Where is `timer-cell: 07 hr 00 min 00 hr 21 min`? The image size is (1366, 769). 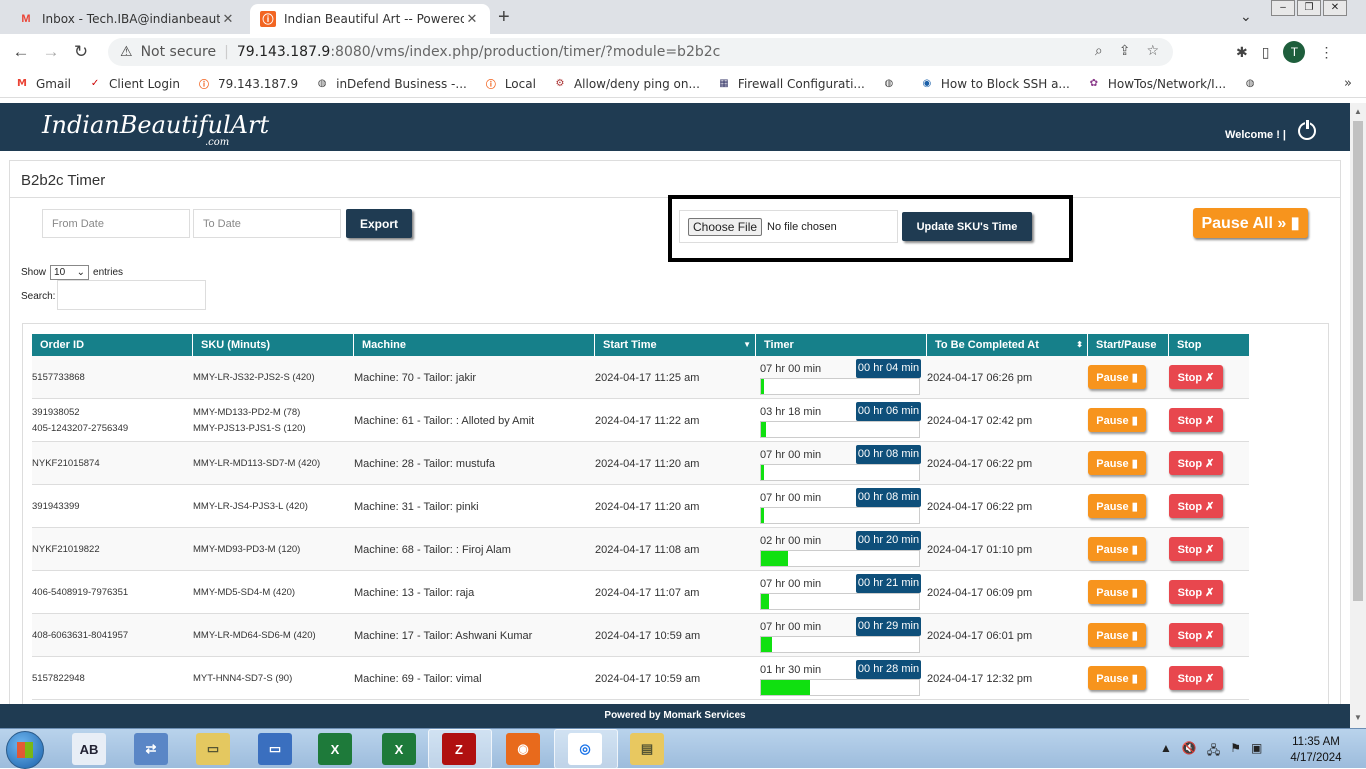
timer-cell: 07 hr 00 min 00 hr 21 min is located at coordinates (840, 592).